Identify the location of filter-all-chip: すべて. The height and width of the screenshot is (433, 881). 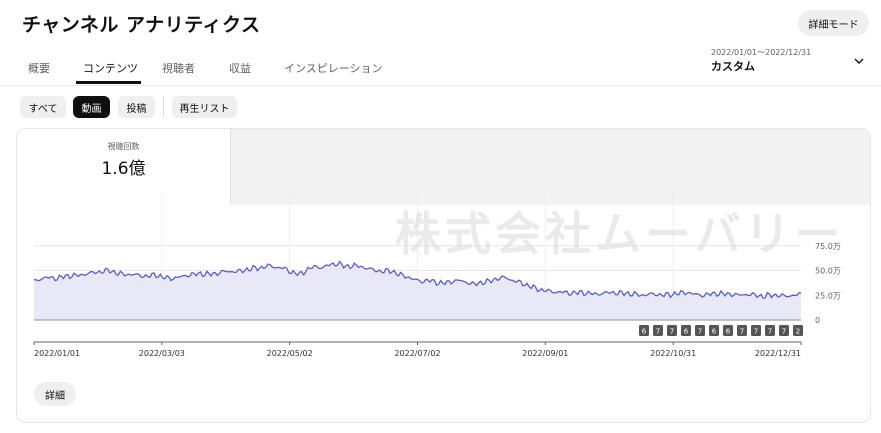
(43, 107).